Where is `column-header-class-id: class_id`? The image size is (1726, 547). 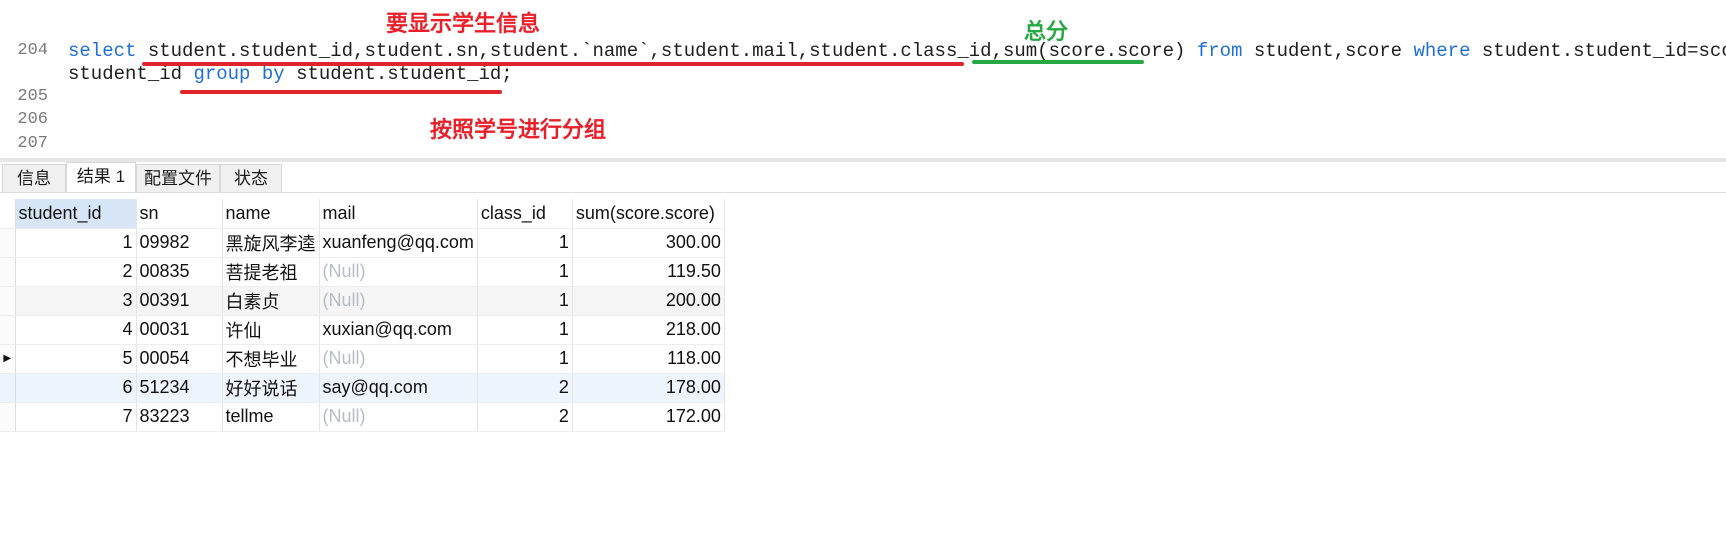
column-header-class-id: class_id is located at coordinates (525, 214).